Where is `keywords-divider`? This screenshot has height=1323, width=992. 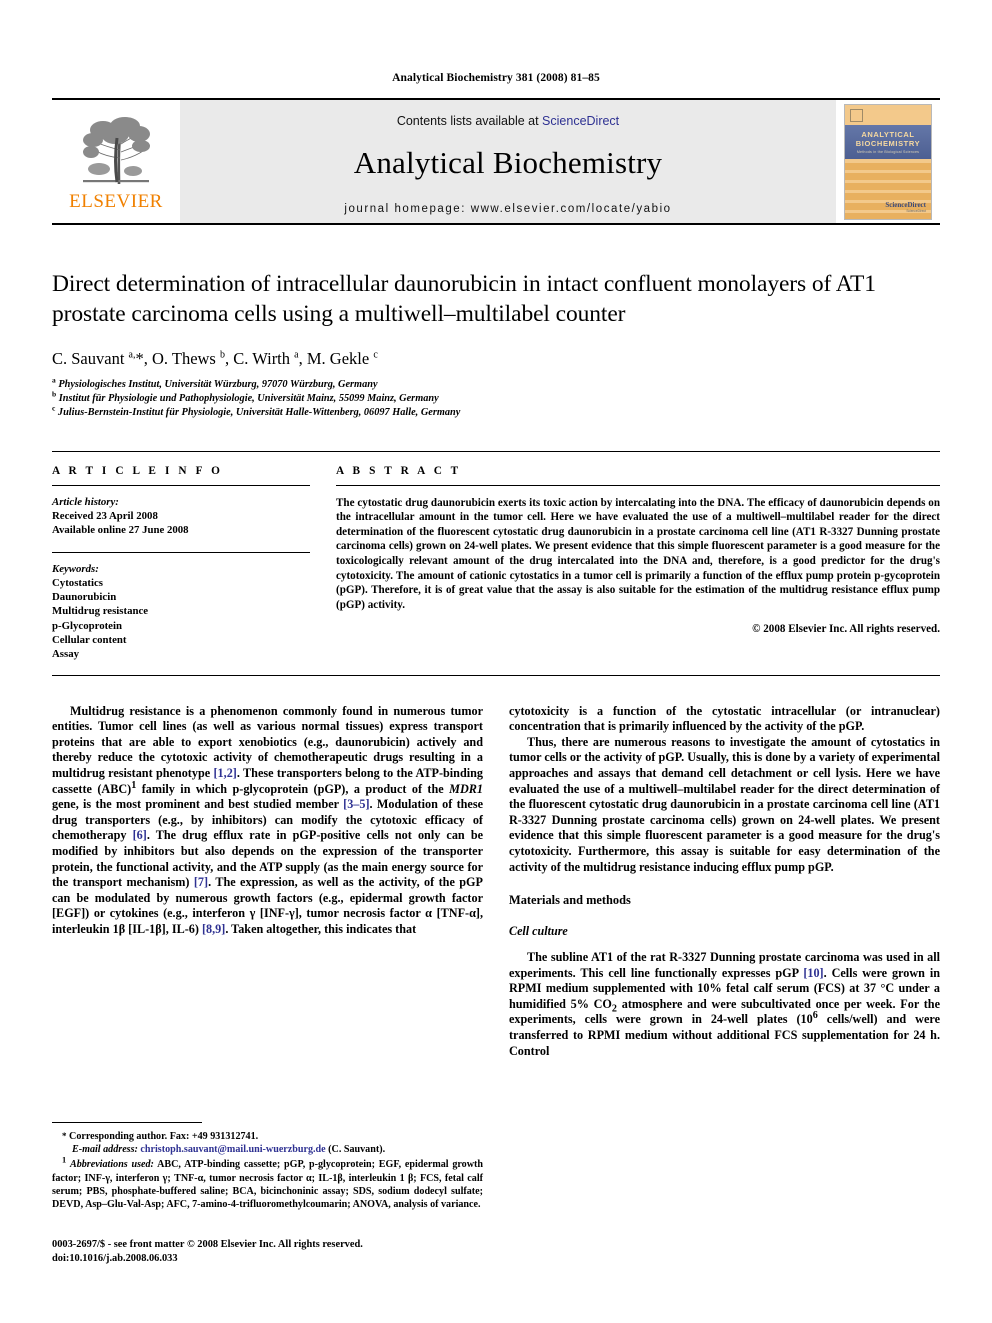
keywords-divider is located at coordinates (181, 552).